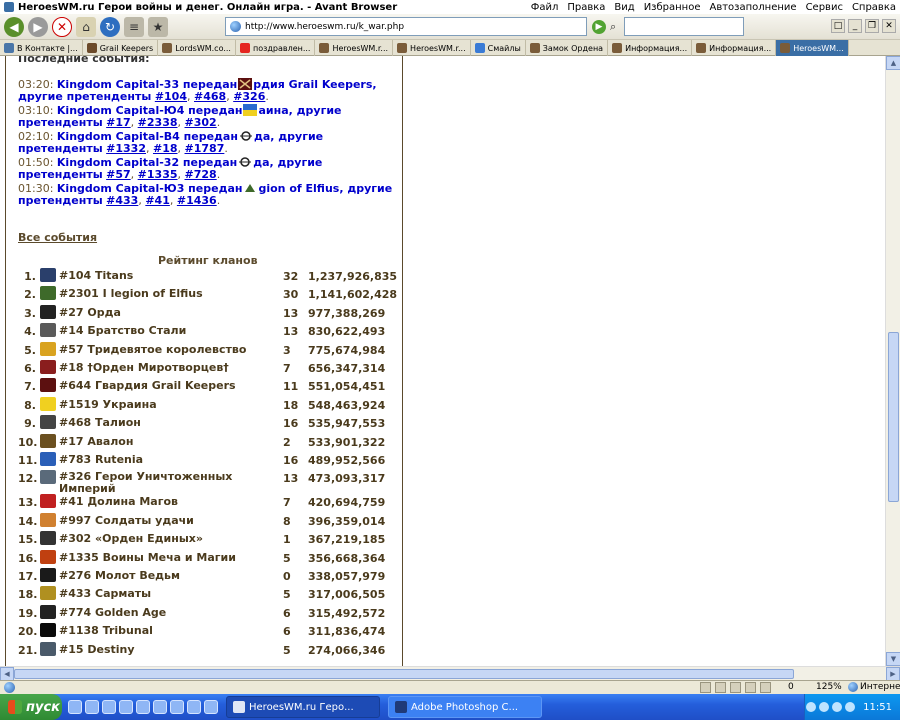 This screenshot has width=900, height=720. I want to click on claimant-link: #326, so click(249, 96).